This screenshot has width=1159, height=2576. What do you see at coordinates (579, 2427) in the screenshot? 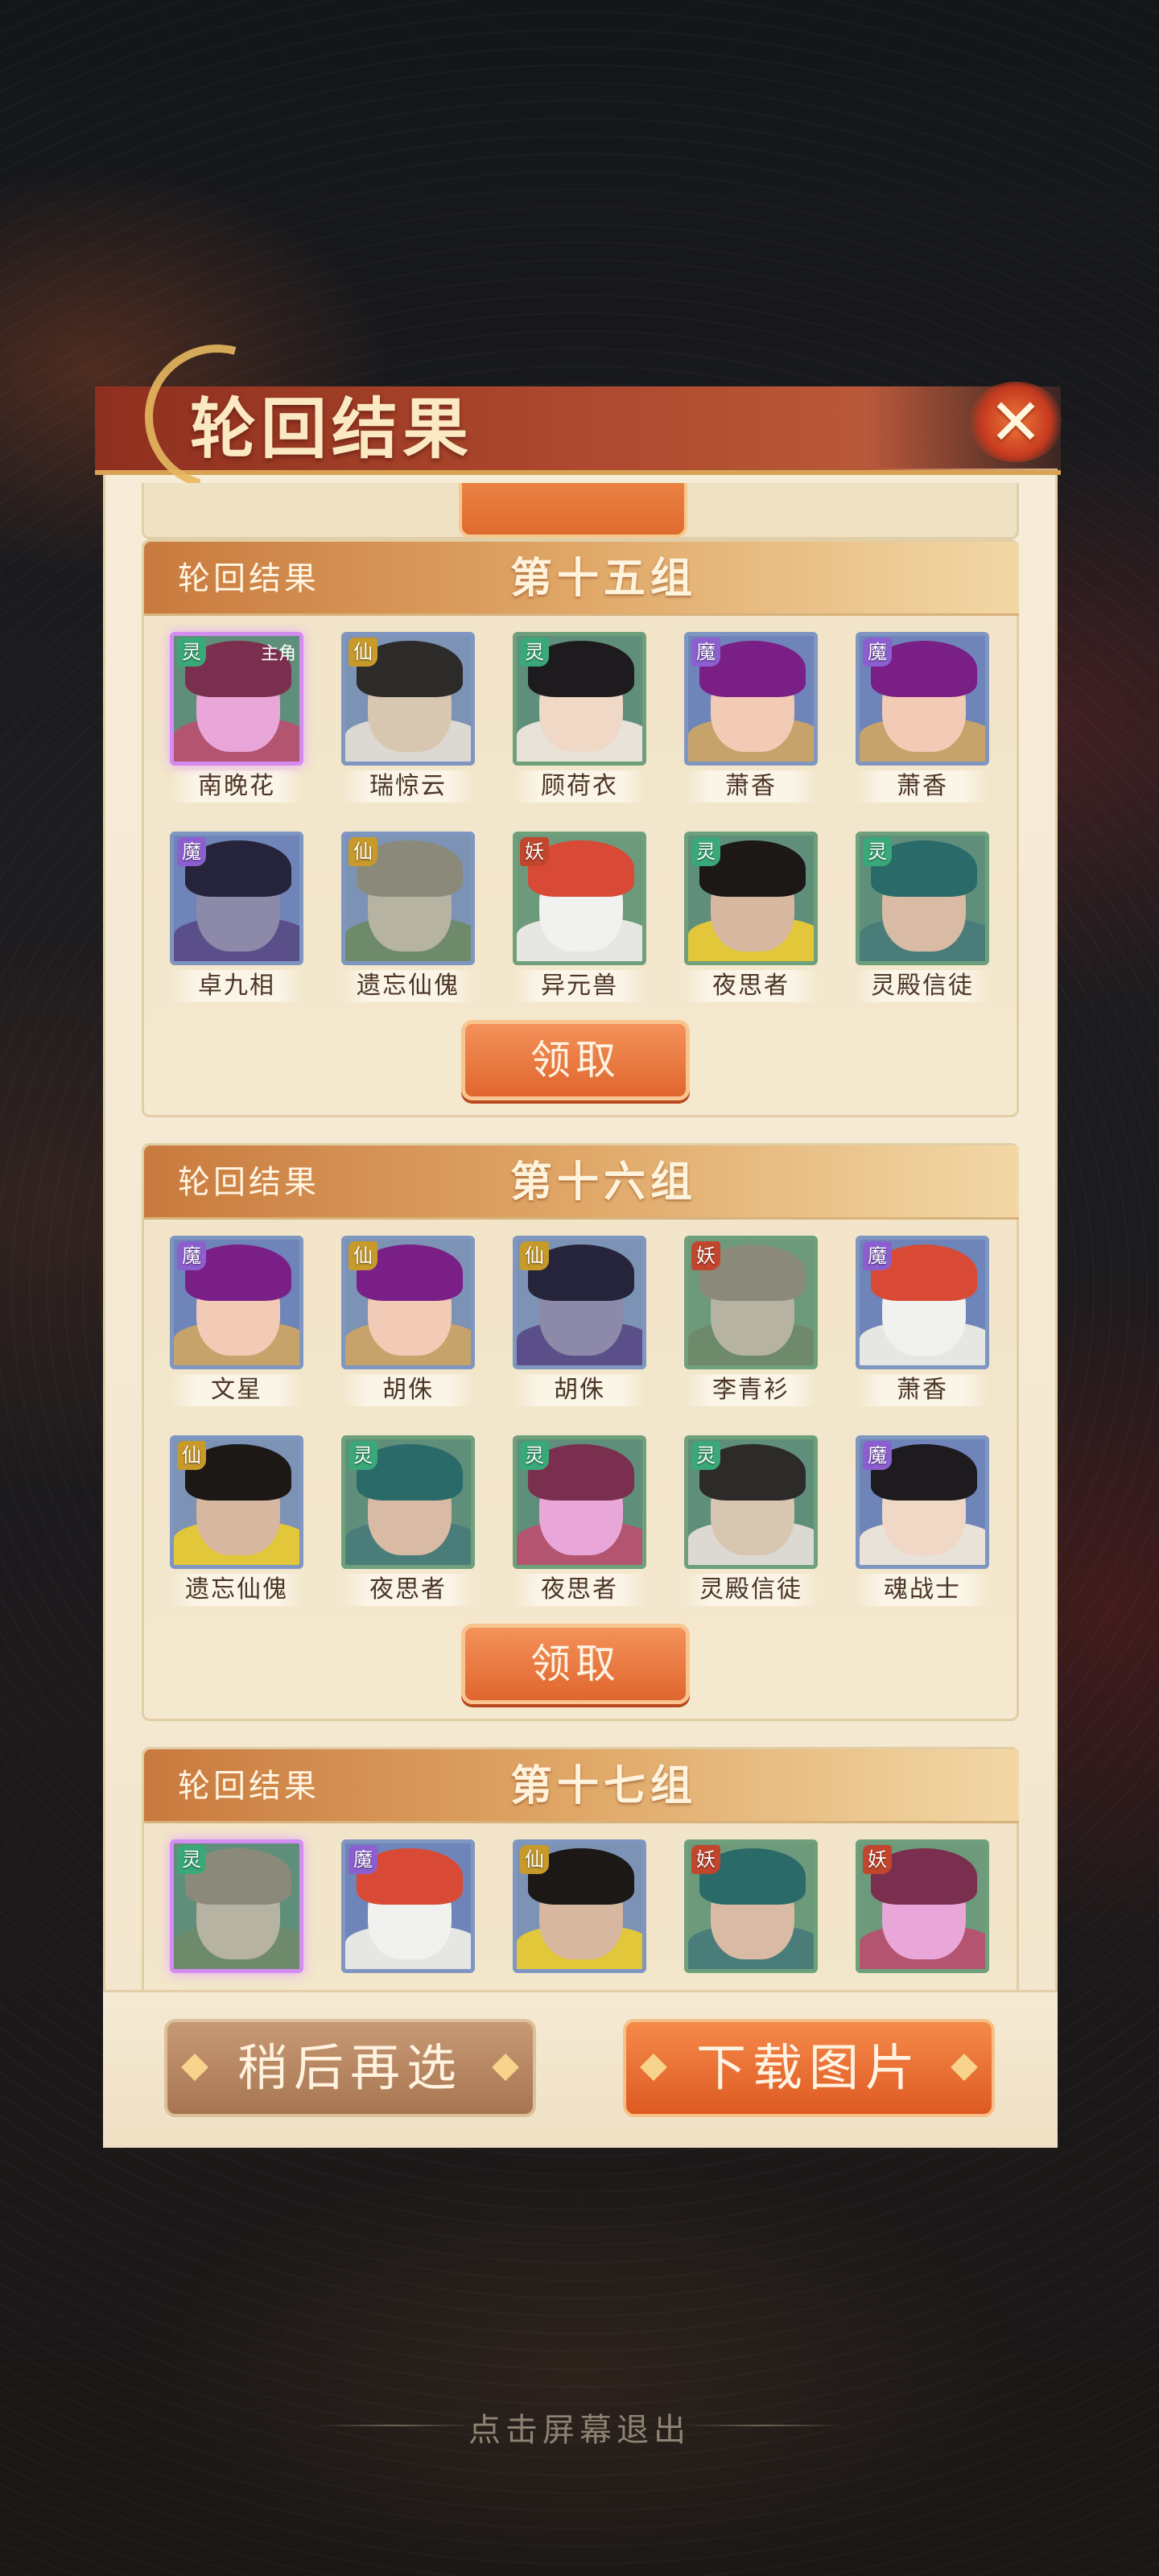
I see `exit-hint: 点击屏幕退出` at bounding box center [579, 2427].